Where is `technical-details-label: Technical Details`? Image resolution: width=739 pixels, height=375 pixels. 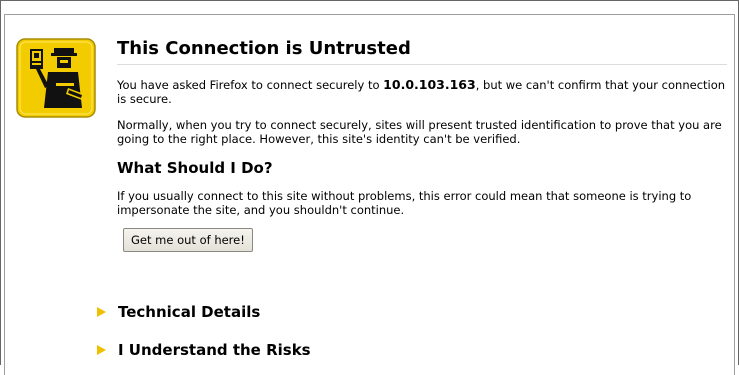
technical-details-label: Technical Details is located at coordinates (189, 312).